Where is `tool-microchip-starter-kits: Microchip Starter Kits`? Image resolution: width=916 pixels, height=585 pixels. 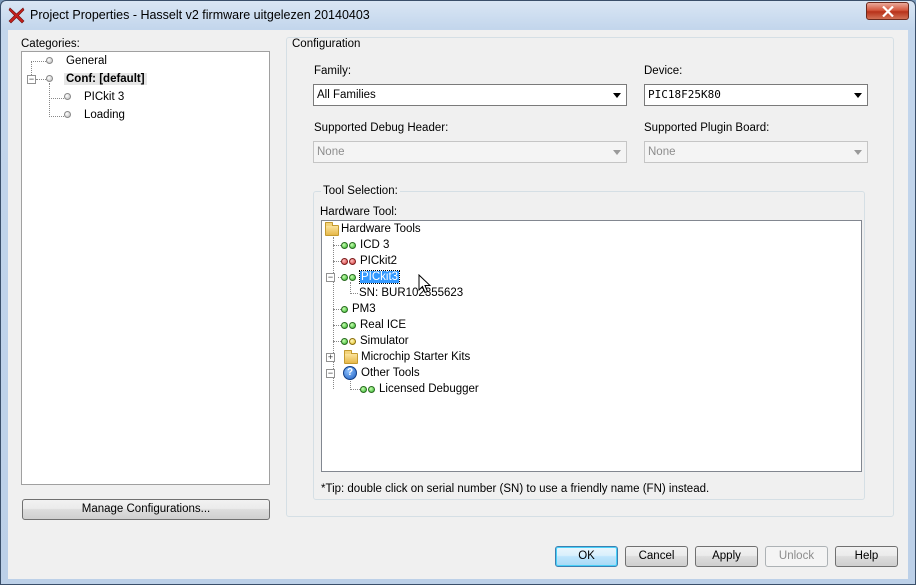
tool-microchip-starter-kits: Microchip Starter Kits is located at coordinates (405, 357).